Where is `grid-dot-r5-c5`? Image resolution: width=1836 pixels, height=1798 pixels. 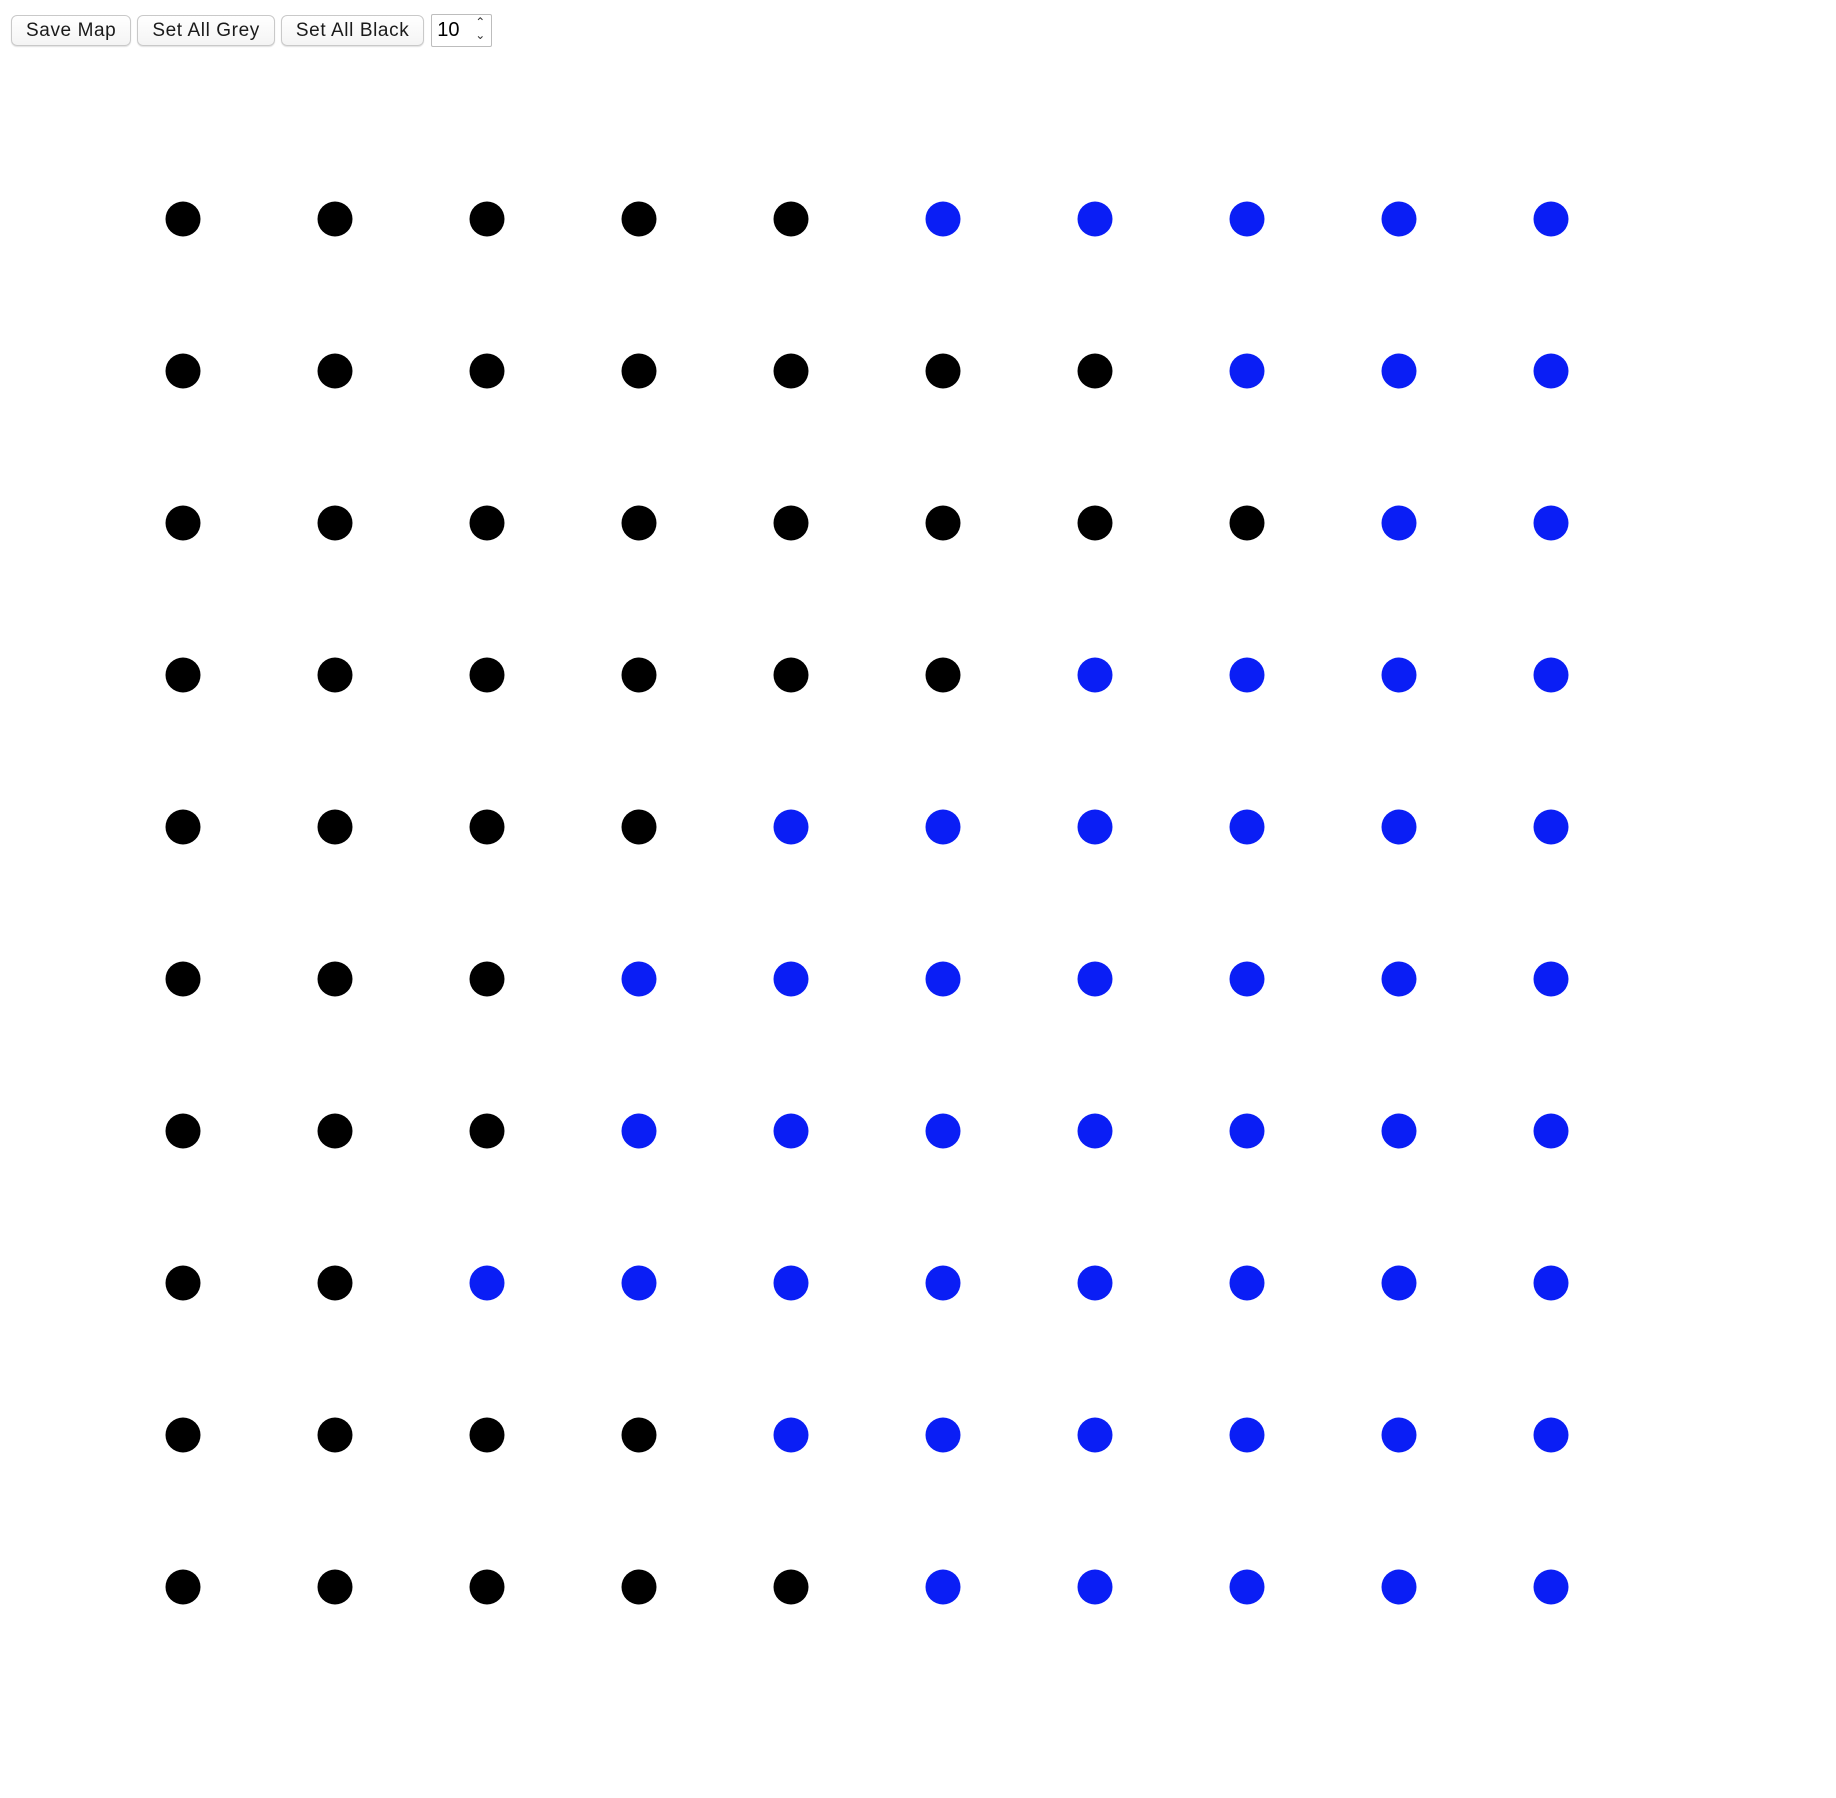
grid-dot-r5-c5 is located at coordinates (791, 827).